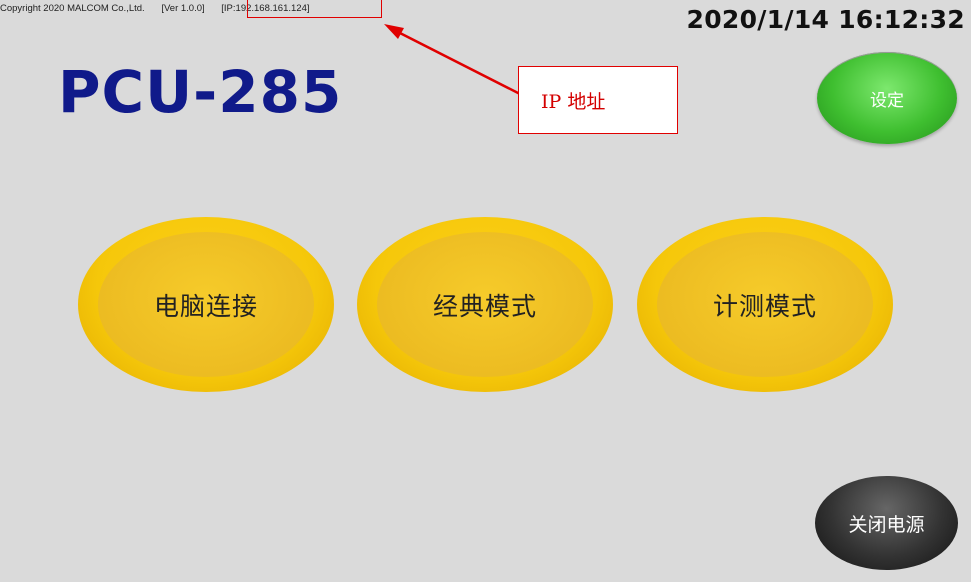  Describe the element at coordinates (183, 8) in the screenshot. I see `version-text: [Ver 1.0.0]` at that location.